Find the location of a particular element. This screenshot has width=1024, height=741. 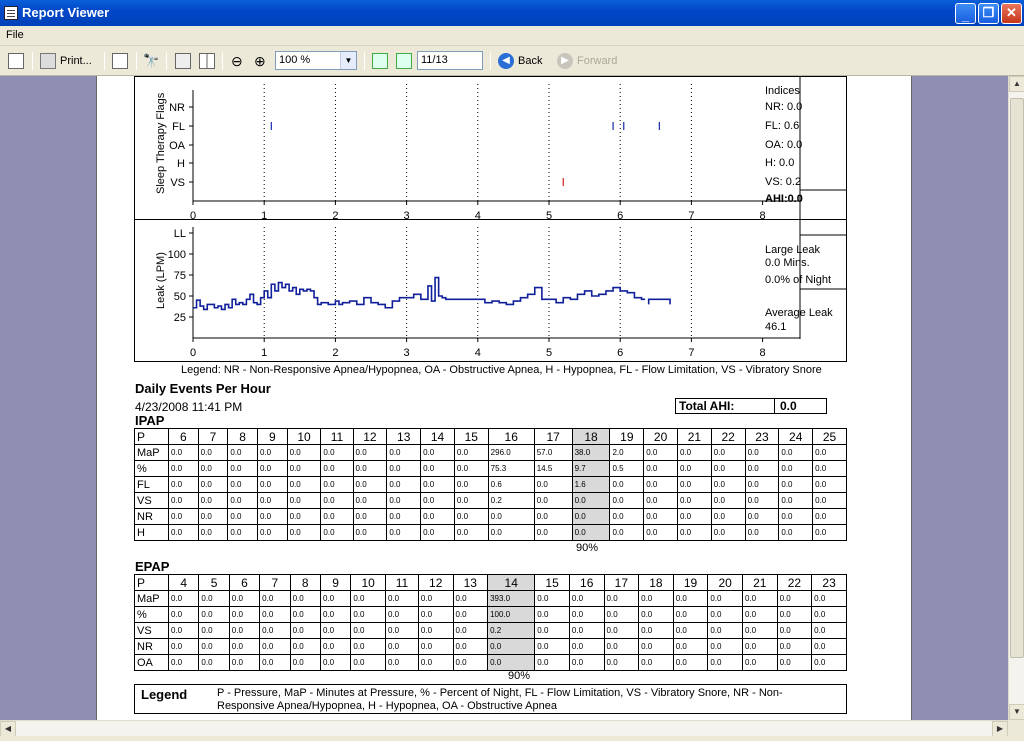

report-date: 4/23/2008 11:41 PM is located at coordinates (189, 407).